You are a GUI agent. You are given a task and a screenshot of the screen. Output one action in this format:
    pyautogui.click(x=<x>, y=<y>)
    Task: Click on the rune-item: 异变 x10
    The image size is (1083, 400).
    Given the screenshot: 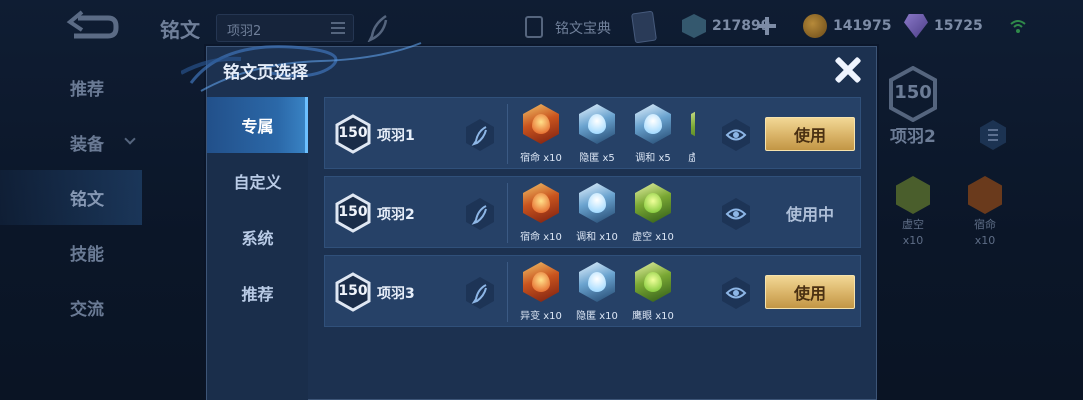 What is the action you would take?
    pyautogui.click(x=541, y=292)
    